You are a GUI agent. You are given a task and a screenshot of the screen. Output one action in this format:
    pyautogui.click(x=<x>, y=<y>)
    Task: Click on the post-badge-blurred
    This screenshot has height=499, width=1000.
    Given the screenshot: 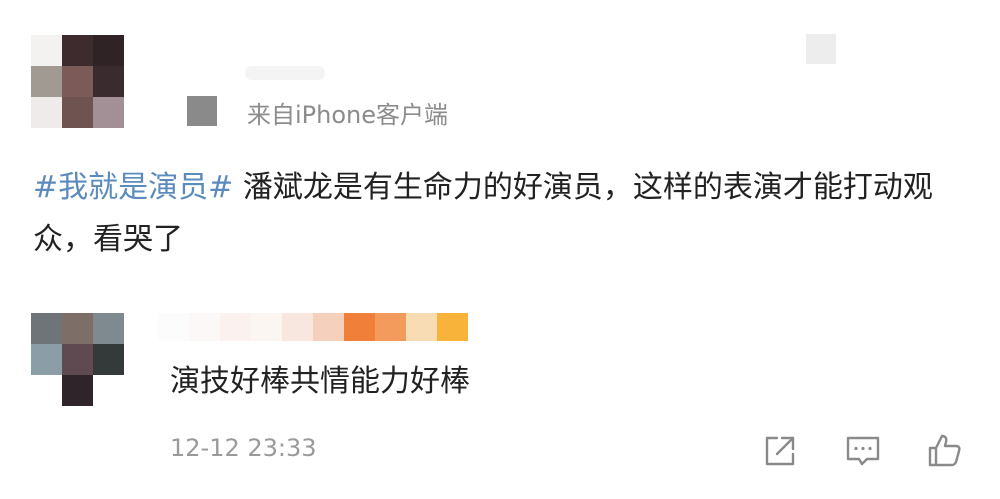 What is the action you would take?
    pyautogui.click(x=821, y=49)
    